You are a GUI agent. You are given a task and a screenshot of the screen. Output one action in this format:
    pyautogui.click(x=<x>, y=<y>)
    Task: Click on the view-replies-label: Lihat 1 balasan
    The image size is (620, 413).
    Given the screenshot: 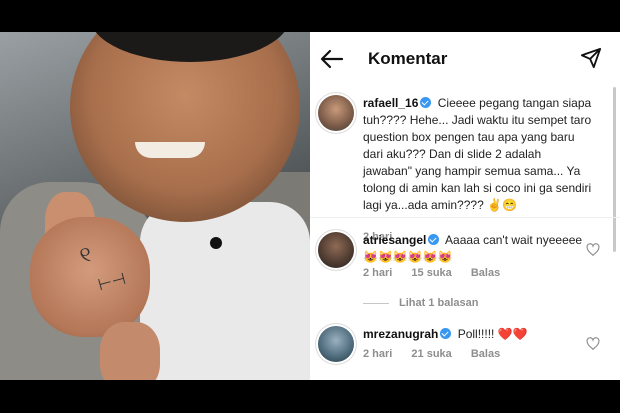 What is the action you would take?
    pyautogui.click(x=438, y=303)
    